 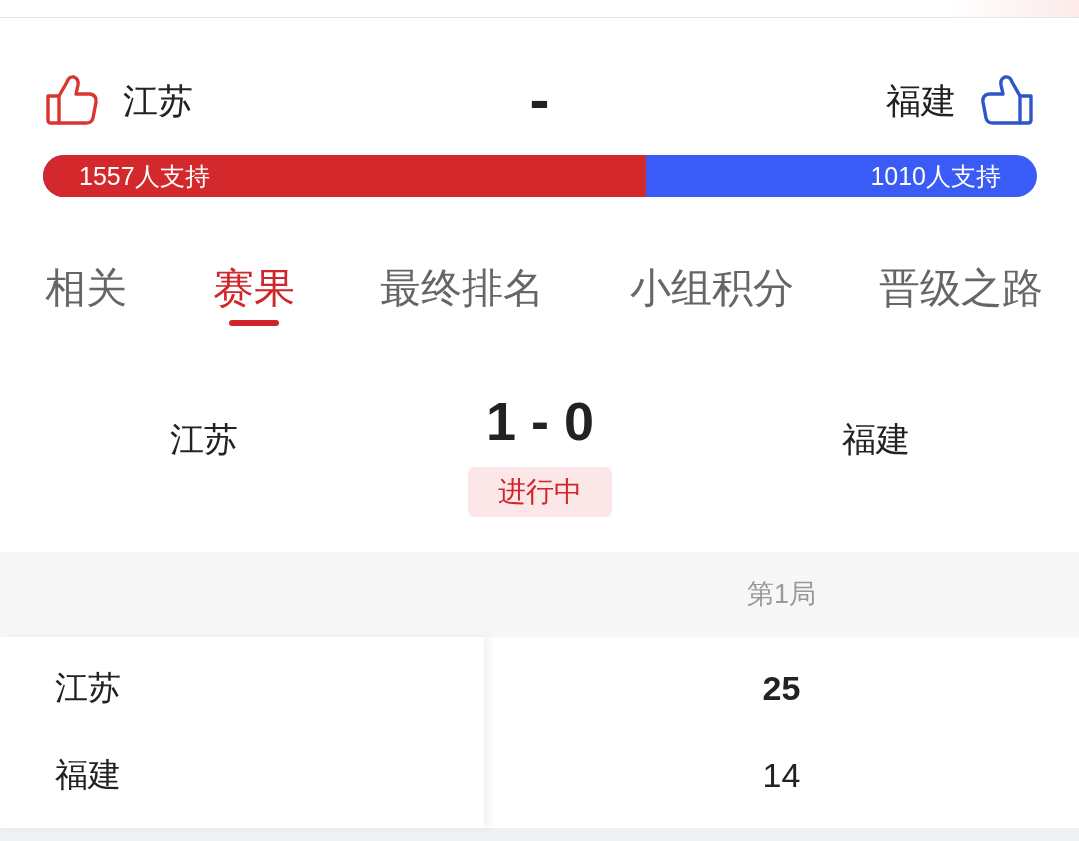 What do you see at coordinates (540, 492) in the screenshot?
I see `match-status-badge: 进行中` at bounding box center [540, 492].